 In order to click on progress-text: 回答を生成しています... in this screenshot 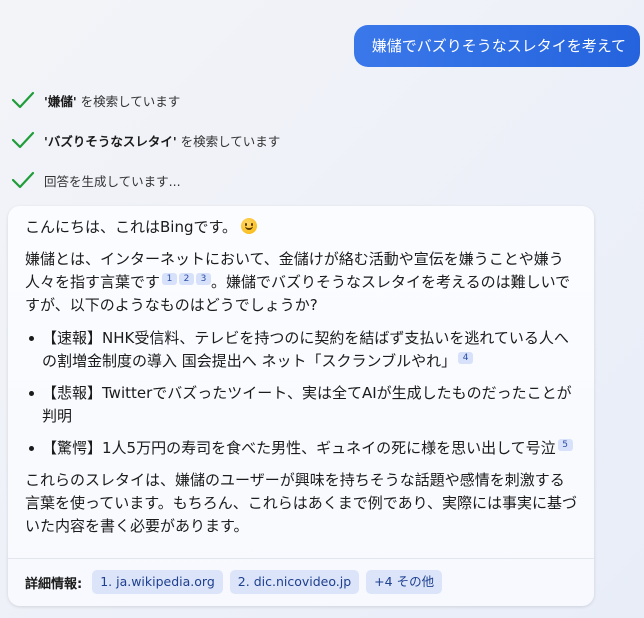, I will do `click(112, 181)`.